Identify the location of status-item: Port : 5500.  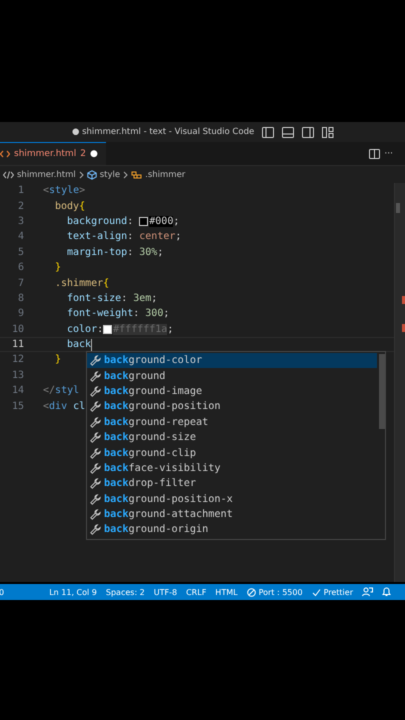
(274, 592).